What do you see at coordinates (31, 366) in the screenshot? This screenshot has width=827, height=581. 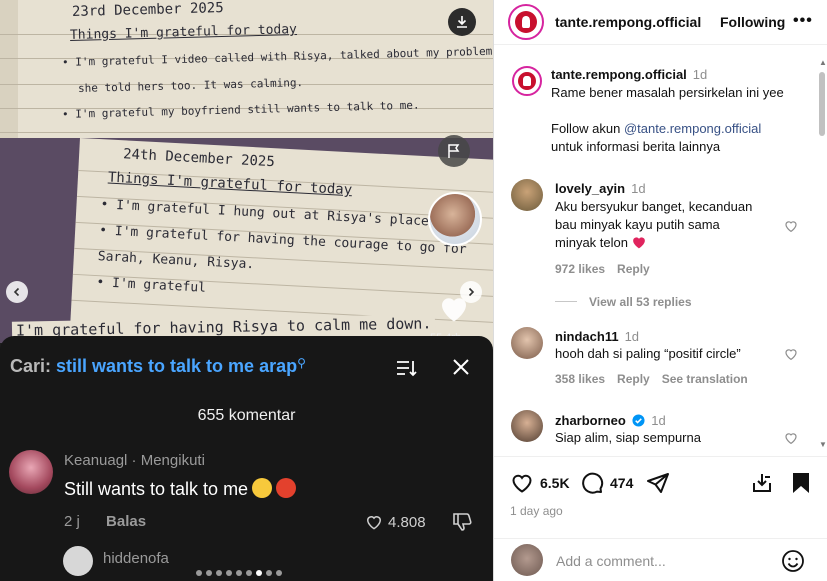 I see `search-label: Cari:` at bounding box center [31, 366].